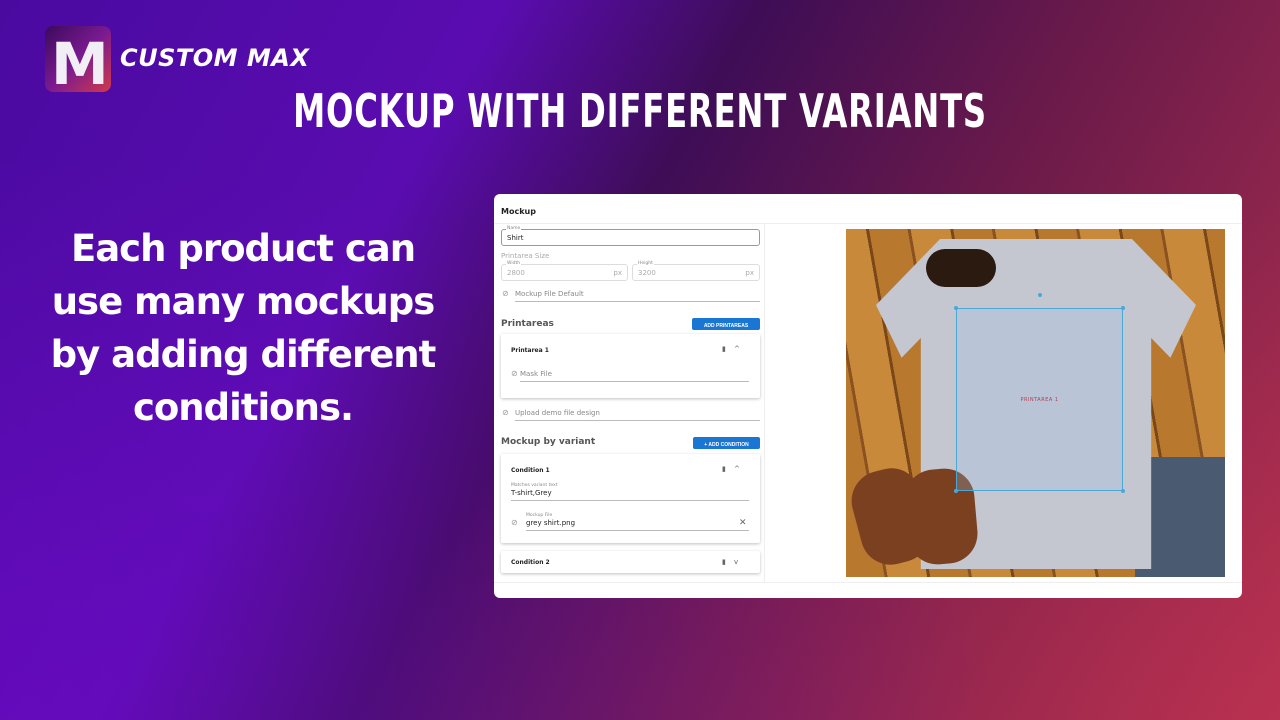  What do you see at coordinates (630, 366) in the screenshot?
I see `printarea-card: Printarea 1 ▮ ^ ⊘ Mask File` at bounding box center [630, 366].